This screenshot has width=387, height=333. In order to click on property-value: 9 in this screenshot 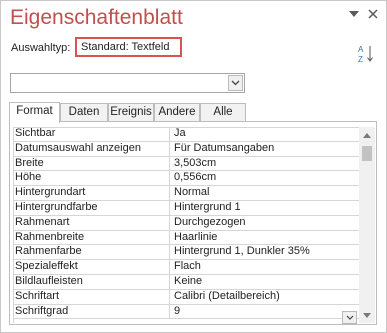, I will do `click(266, 311)`.